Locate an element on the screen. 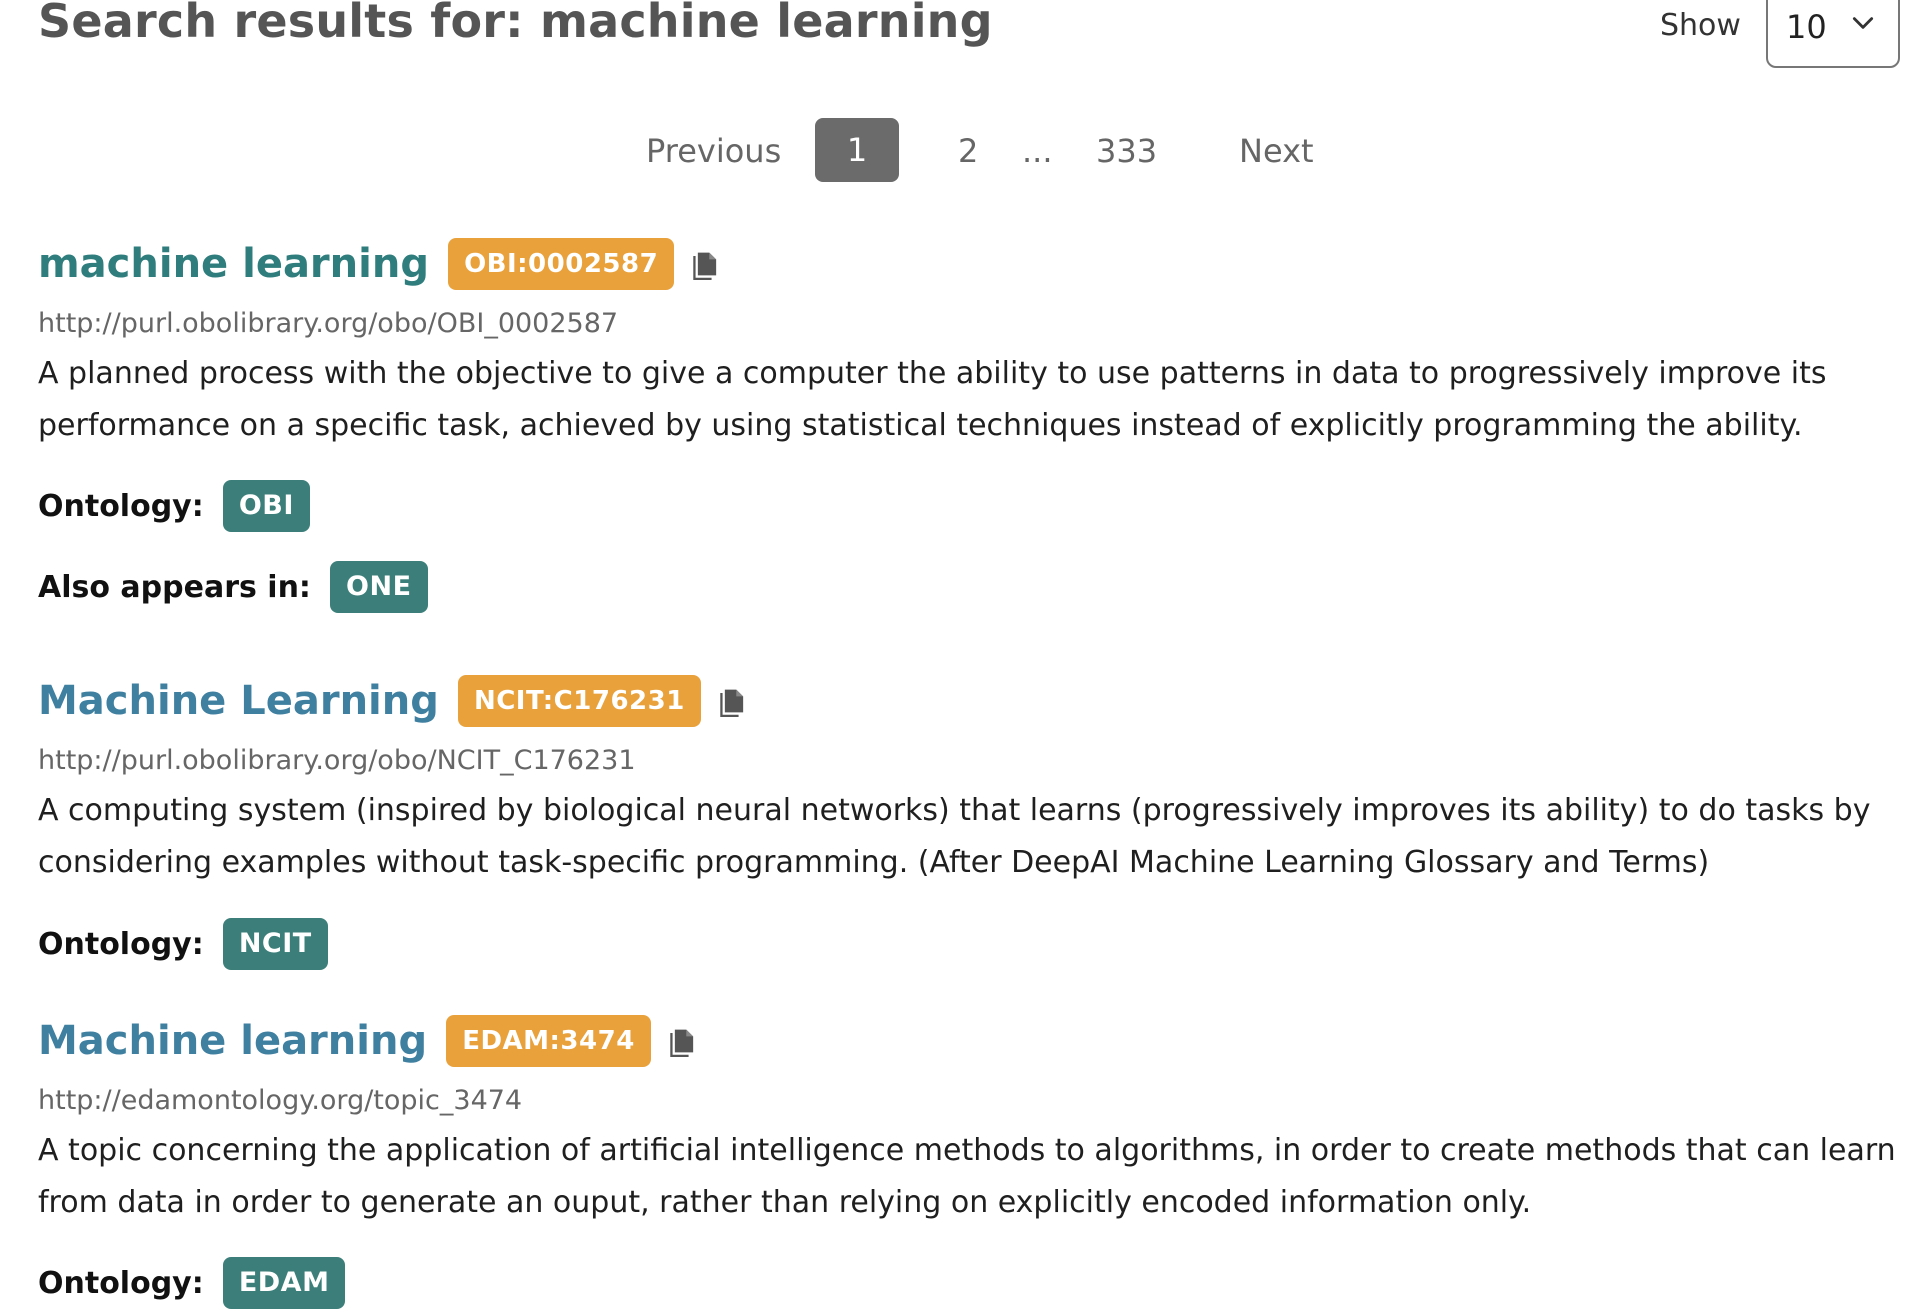 Image resolution: width=1932 pixels, height=1314 pixels. also-appears-row: Also appears in: ONE is located at coordinates (233, 587).